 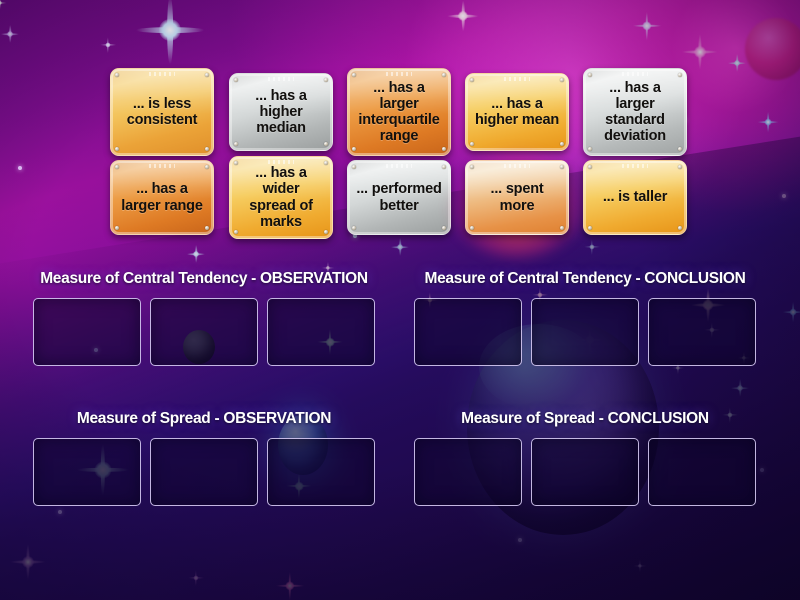 I want to click on word-tile: ... performed better, so click(x=399, y=197).